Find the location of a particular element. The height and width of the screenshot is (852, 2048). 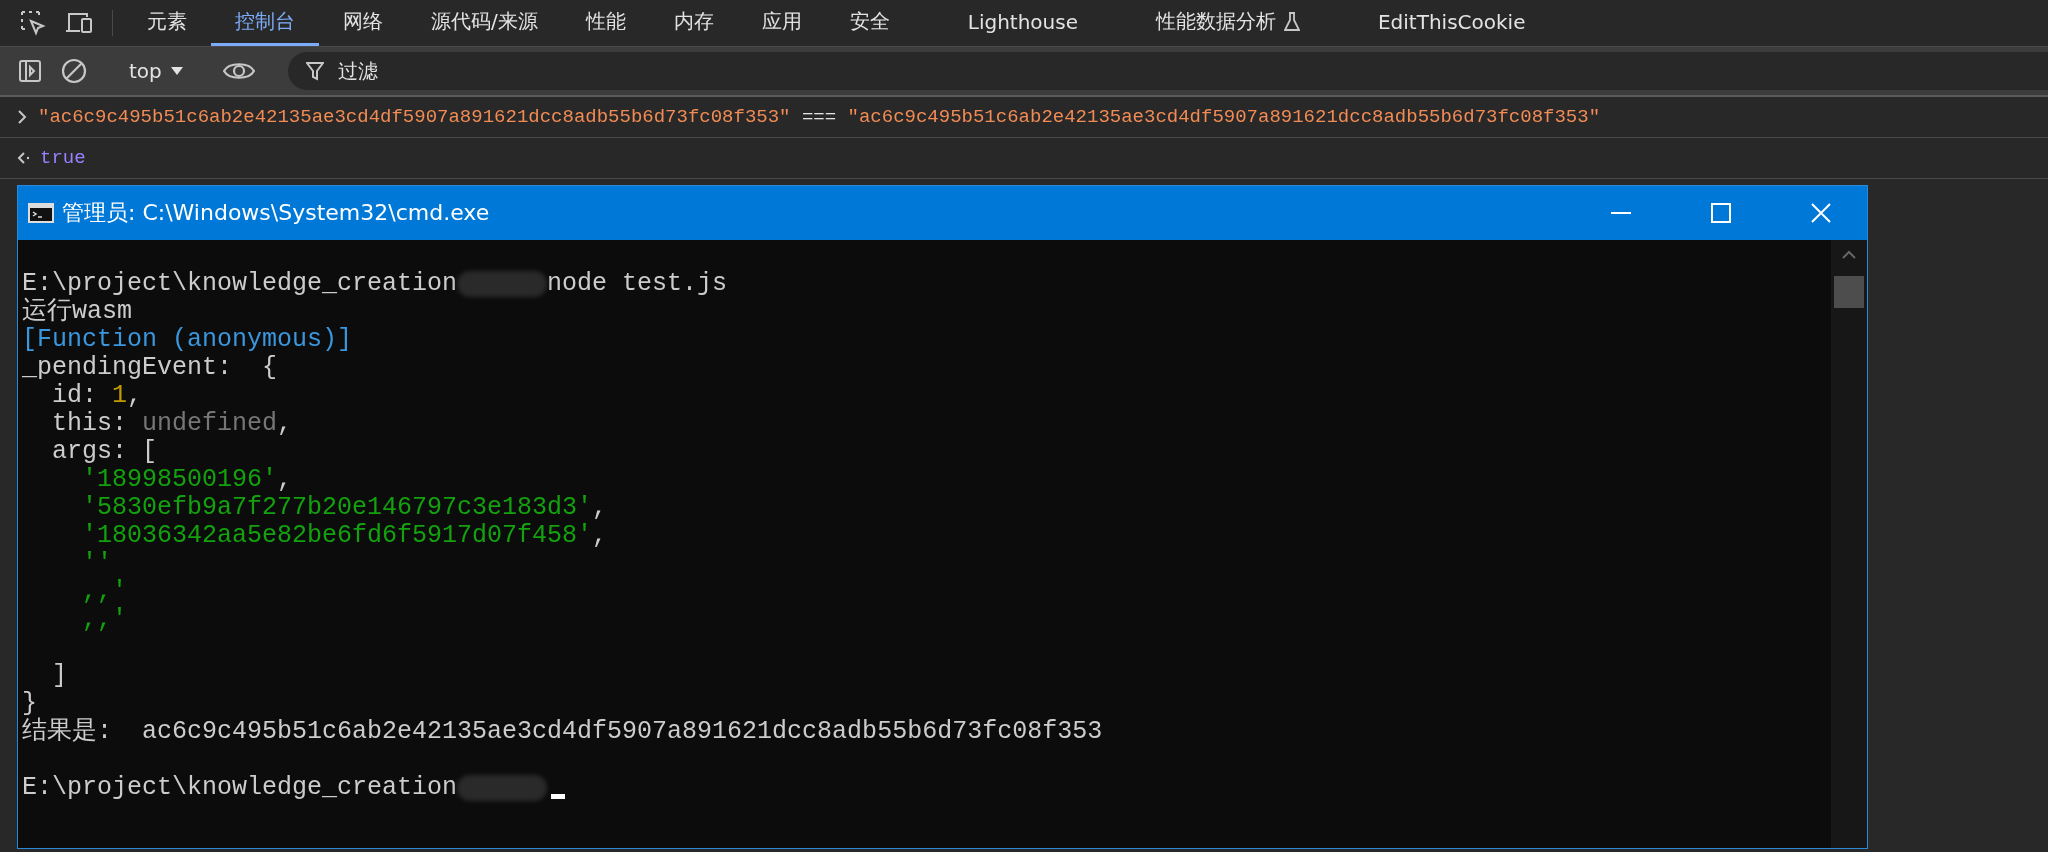

devtools-tab: Lighthouse is located at coordinates (1022, 23).